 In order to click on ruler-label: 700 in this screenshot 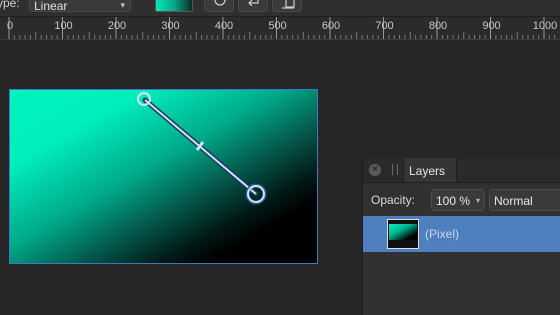, I will do `click(384, 26)`.